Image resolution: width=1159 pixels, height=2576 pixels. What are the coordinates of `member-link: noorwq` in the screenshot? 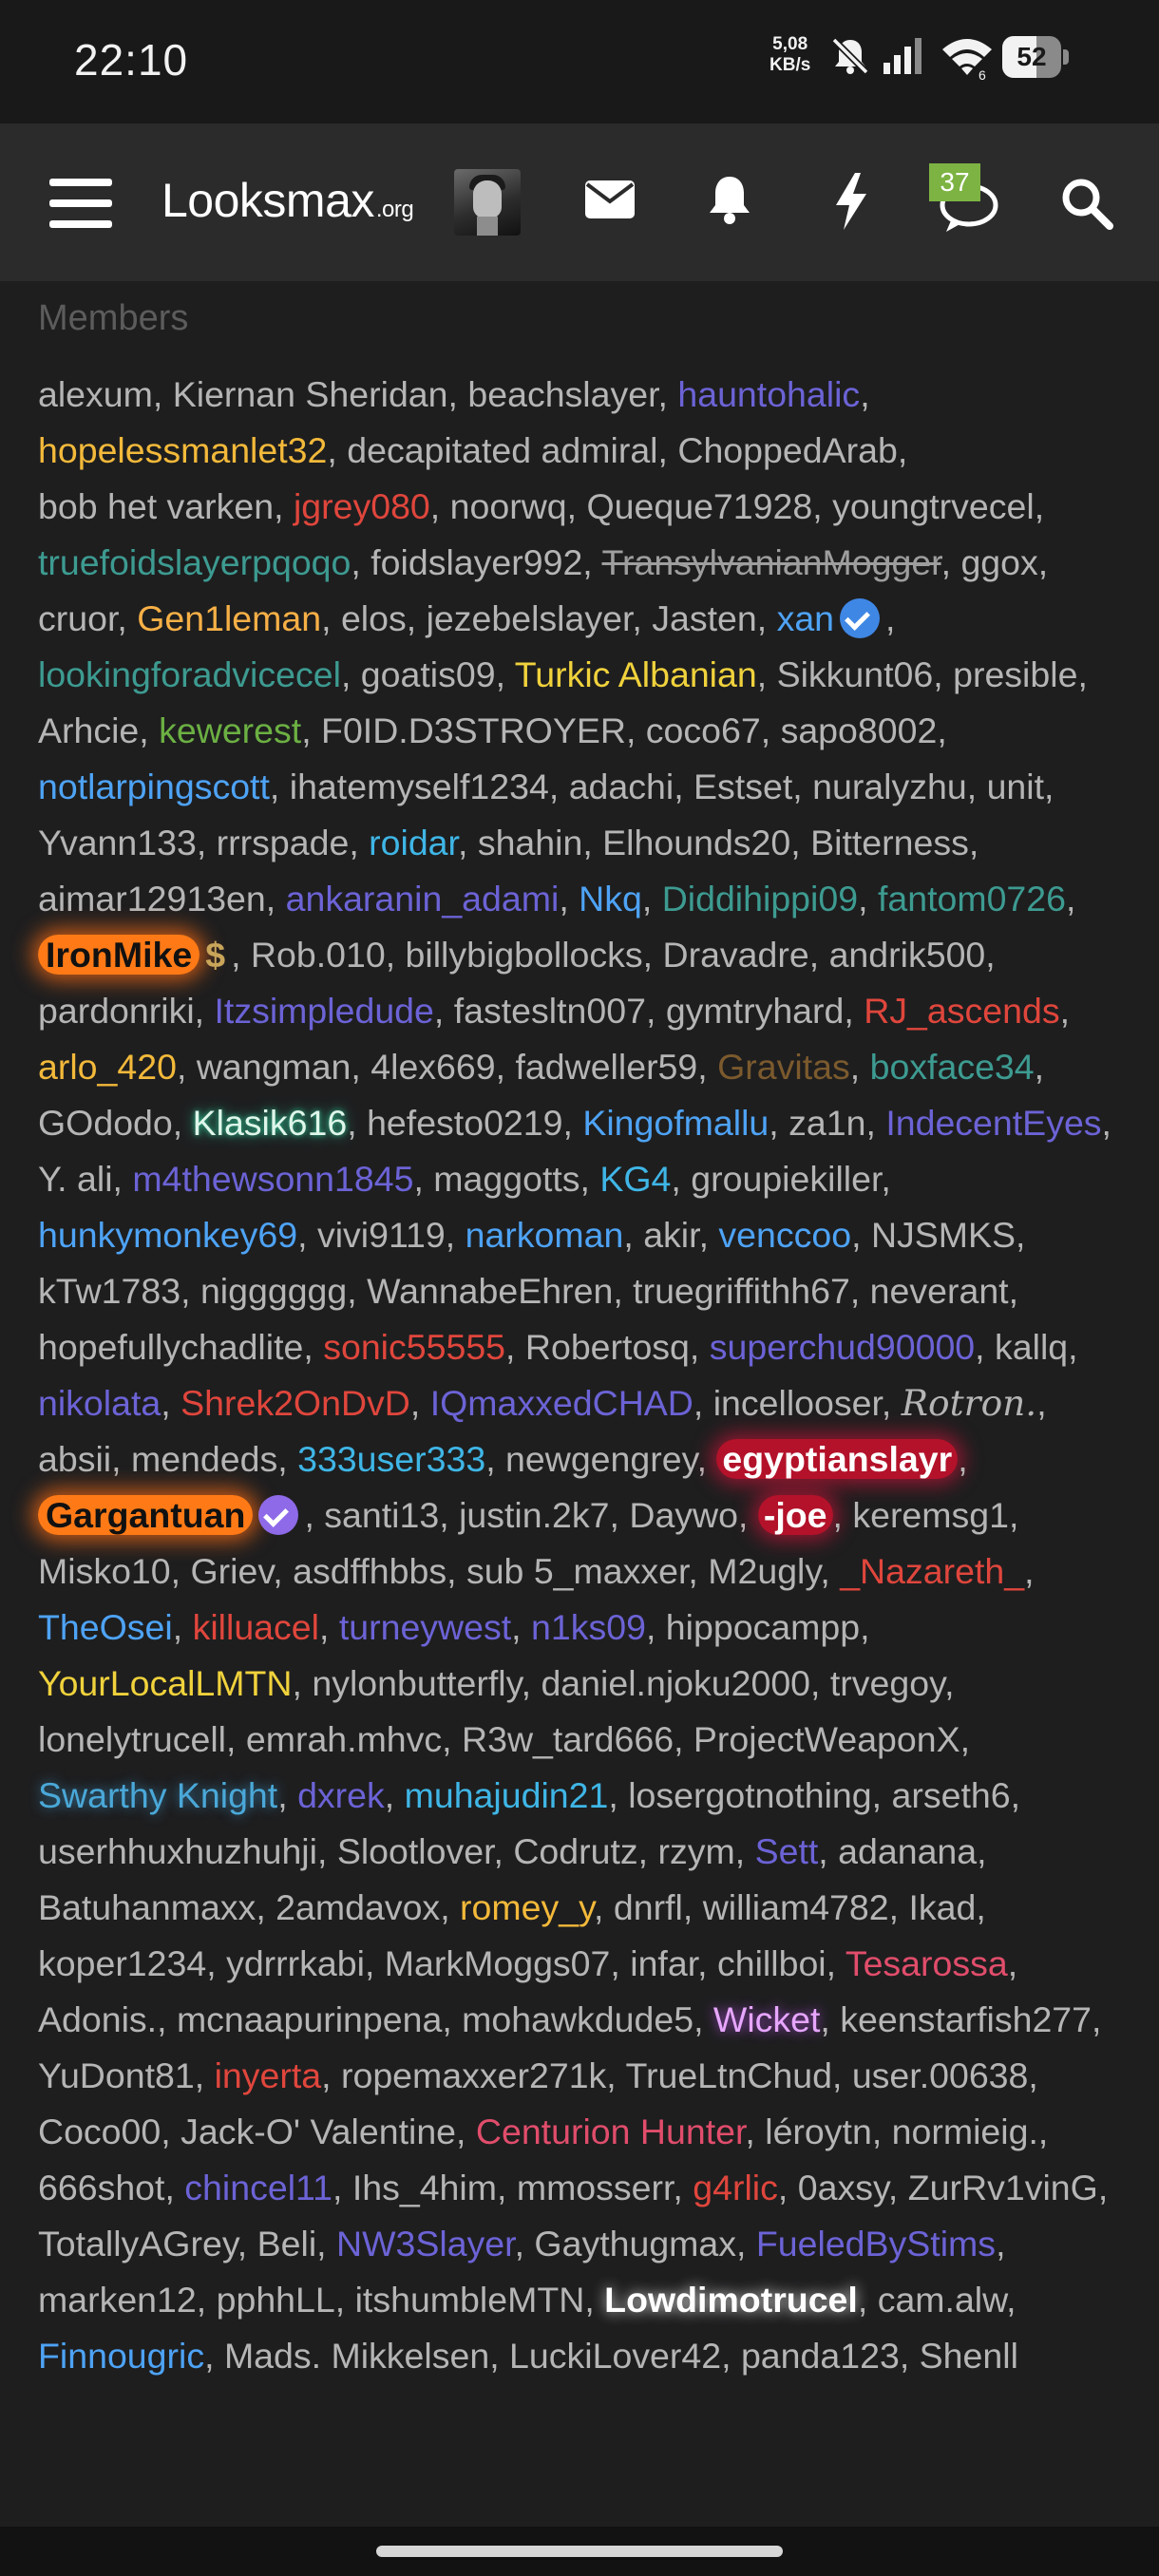 It's located at (508, 506).